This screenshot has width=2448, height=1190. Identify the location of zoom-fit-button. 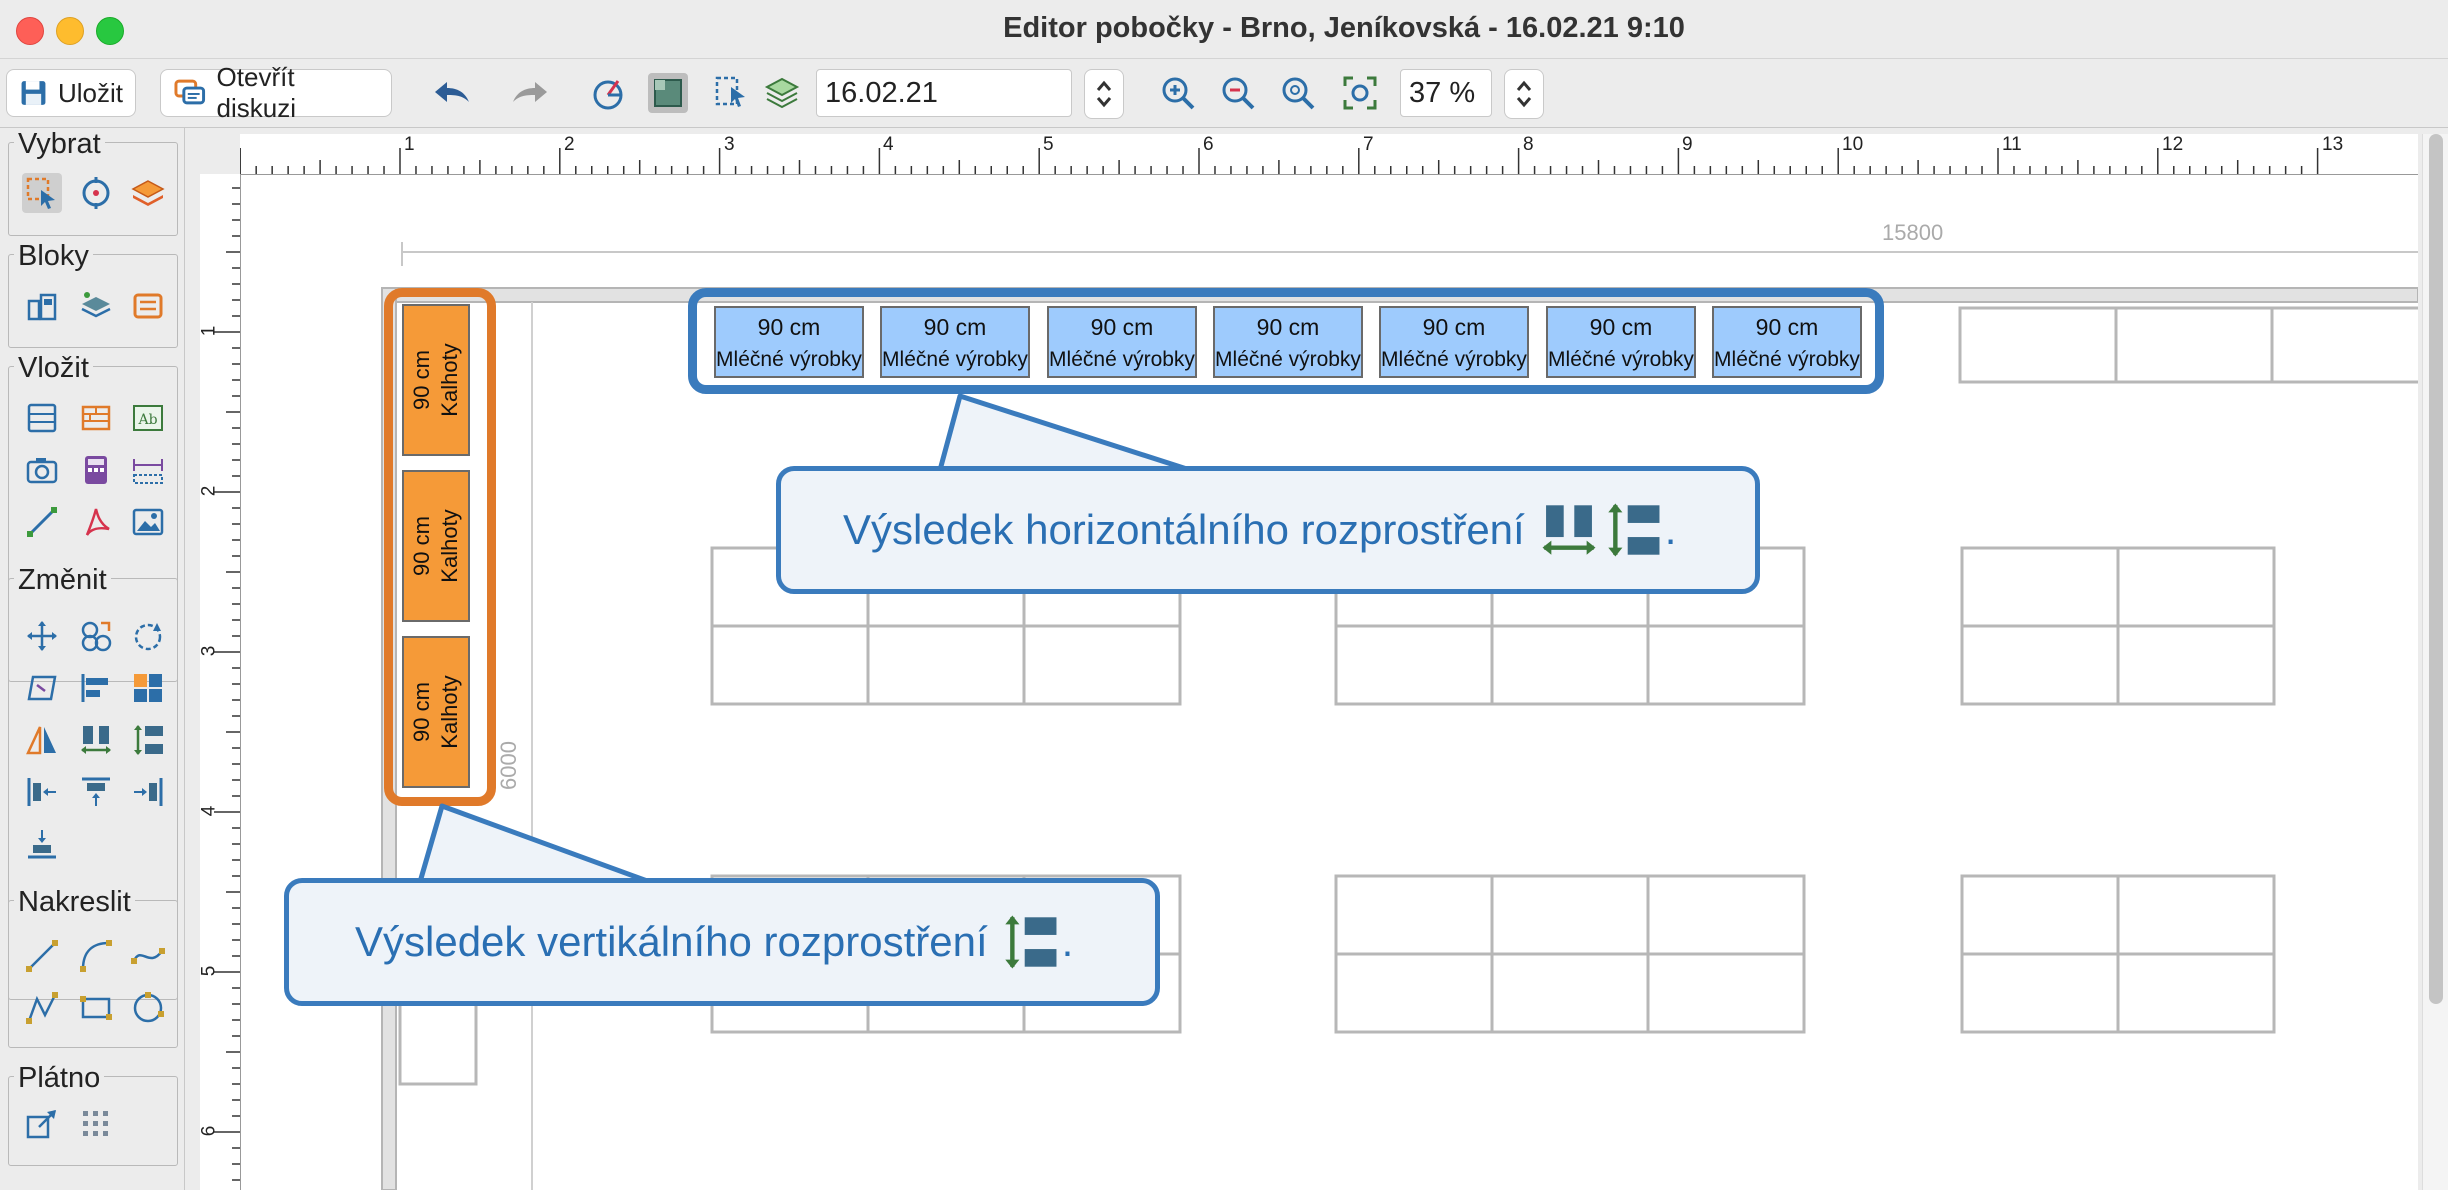
(1298, 93).